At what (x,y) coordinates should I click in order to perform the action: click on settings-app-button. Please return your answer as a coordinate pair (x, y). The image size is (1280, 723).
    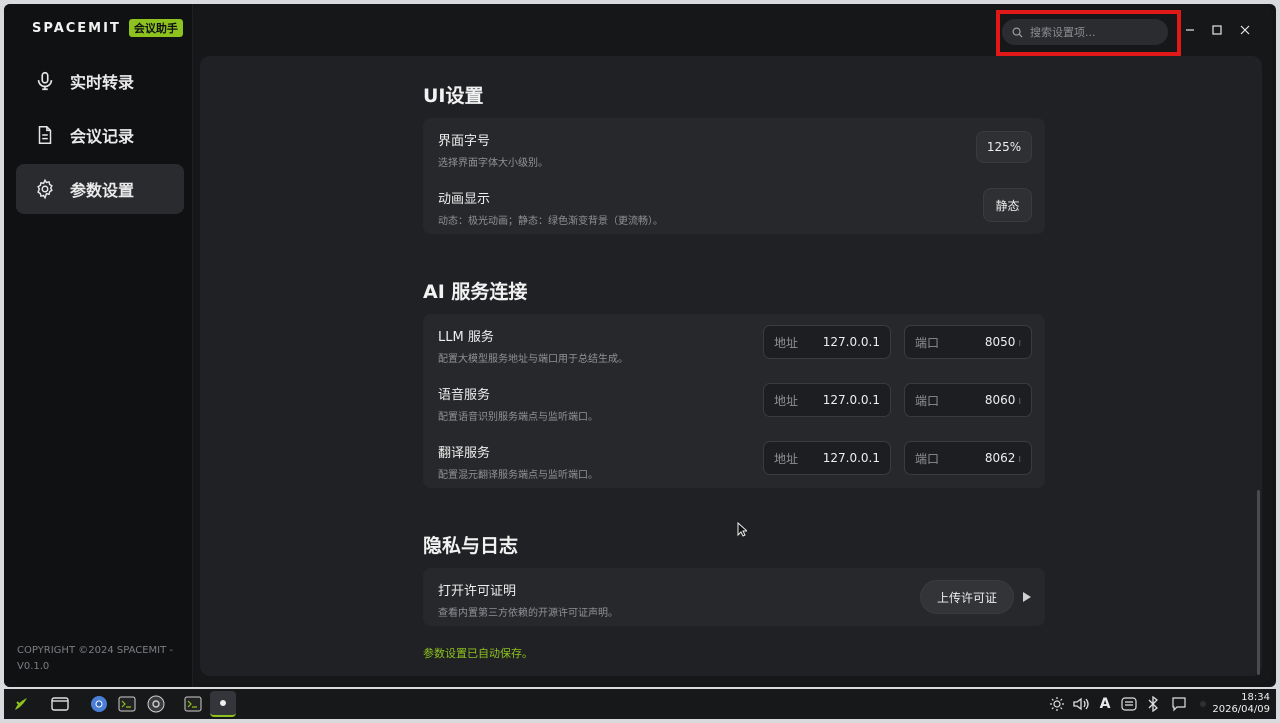
    Looking at the image, I should click on (156, 704).